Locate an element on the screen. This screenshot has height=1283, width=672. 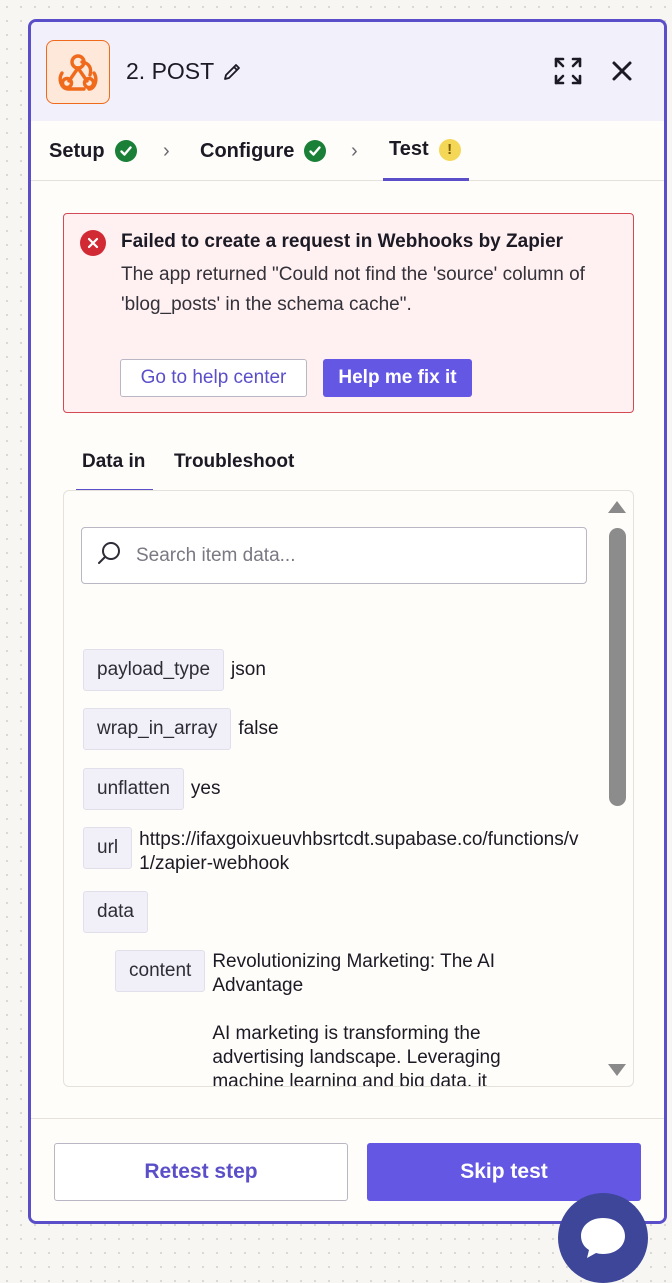
step-tabs: Setup › Configure › Test ! is located at coordinates (347, 151).